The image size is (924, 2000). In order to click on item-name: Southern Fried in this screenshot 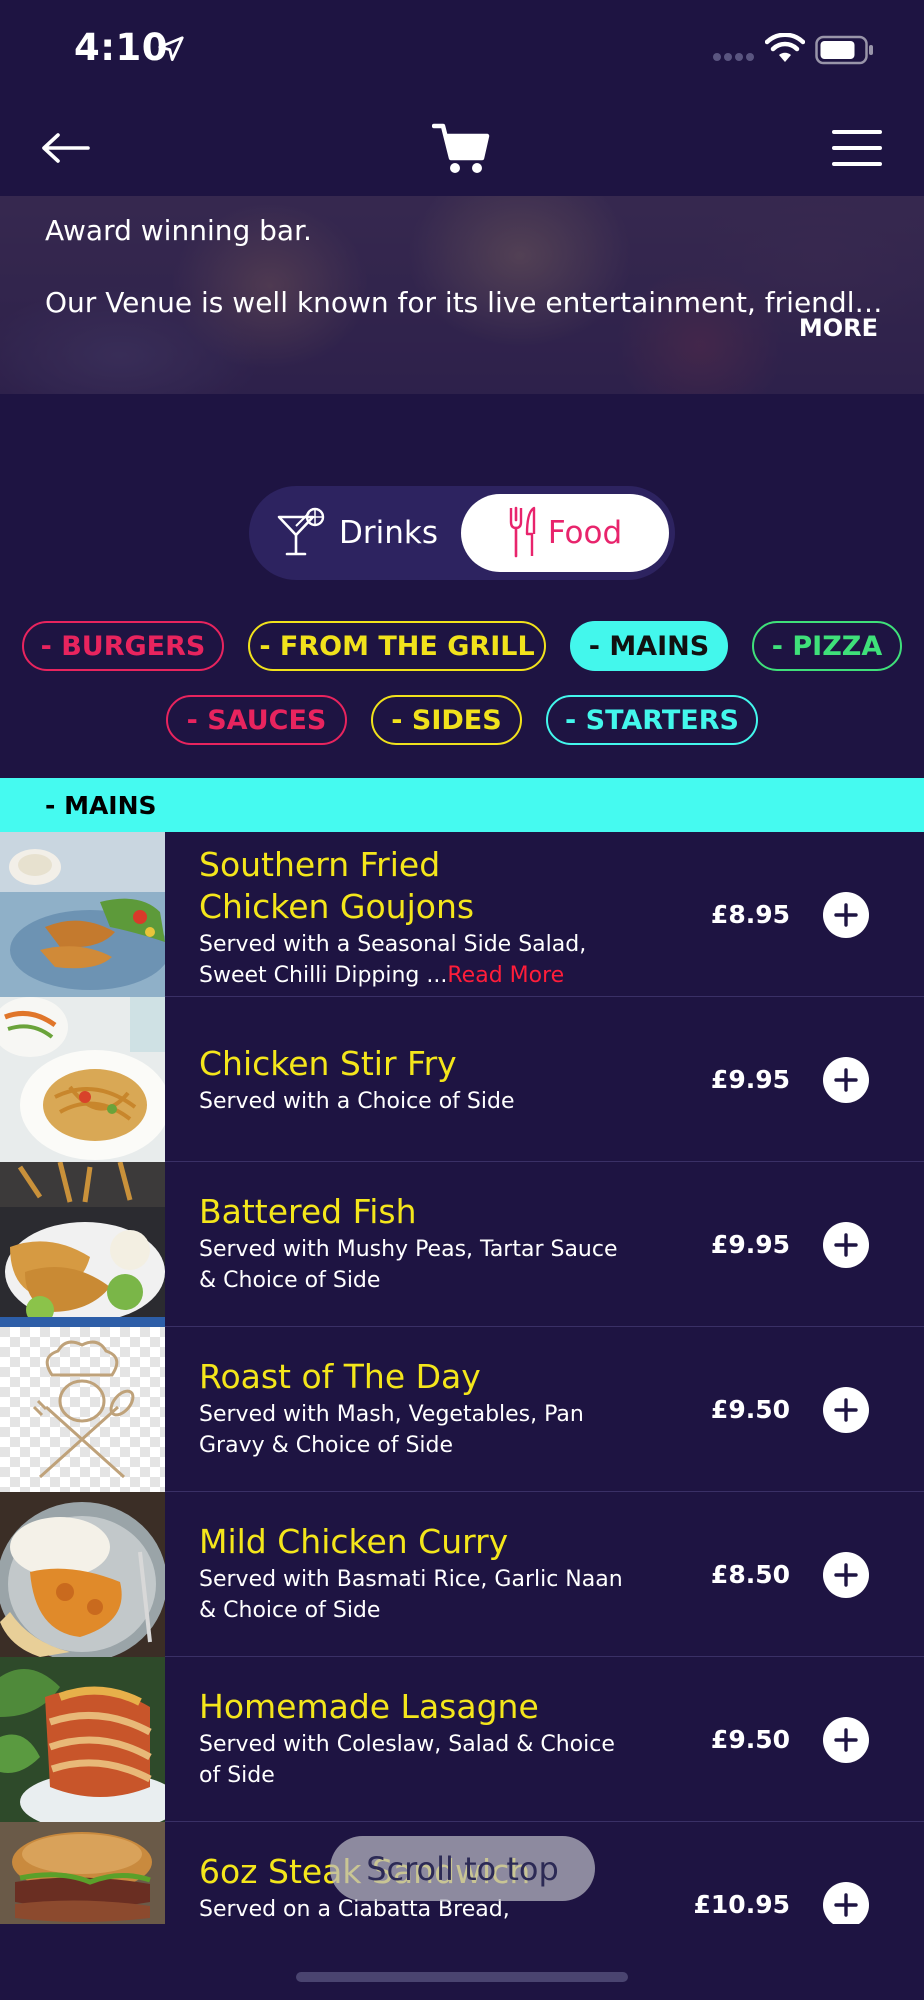, I will do `click(320, 864)`.